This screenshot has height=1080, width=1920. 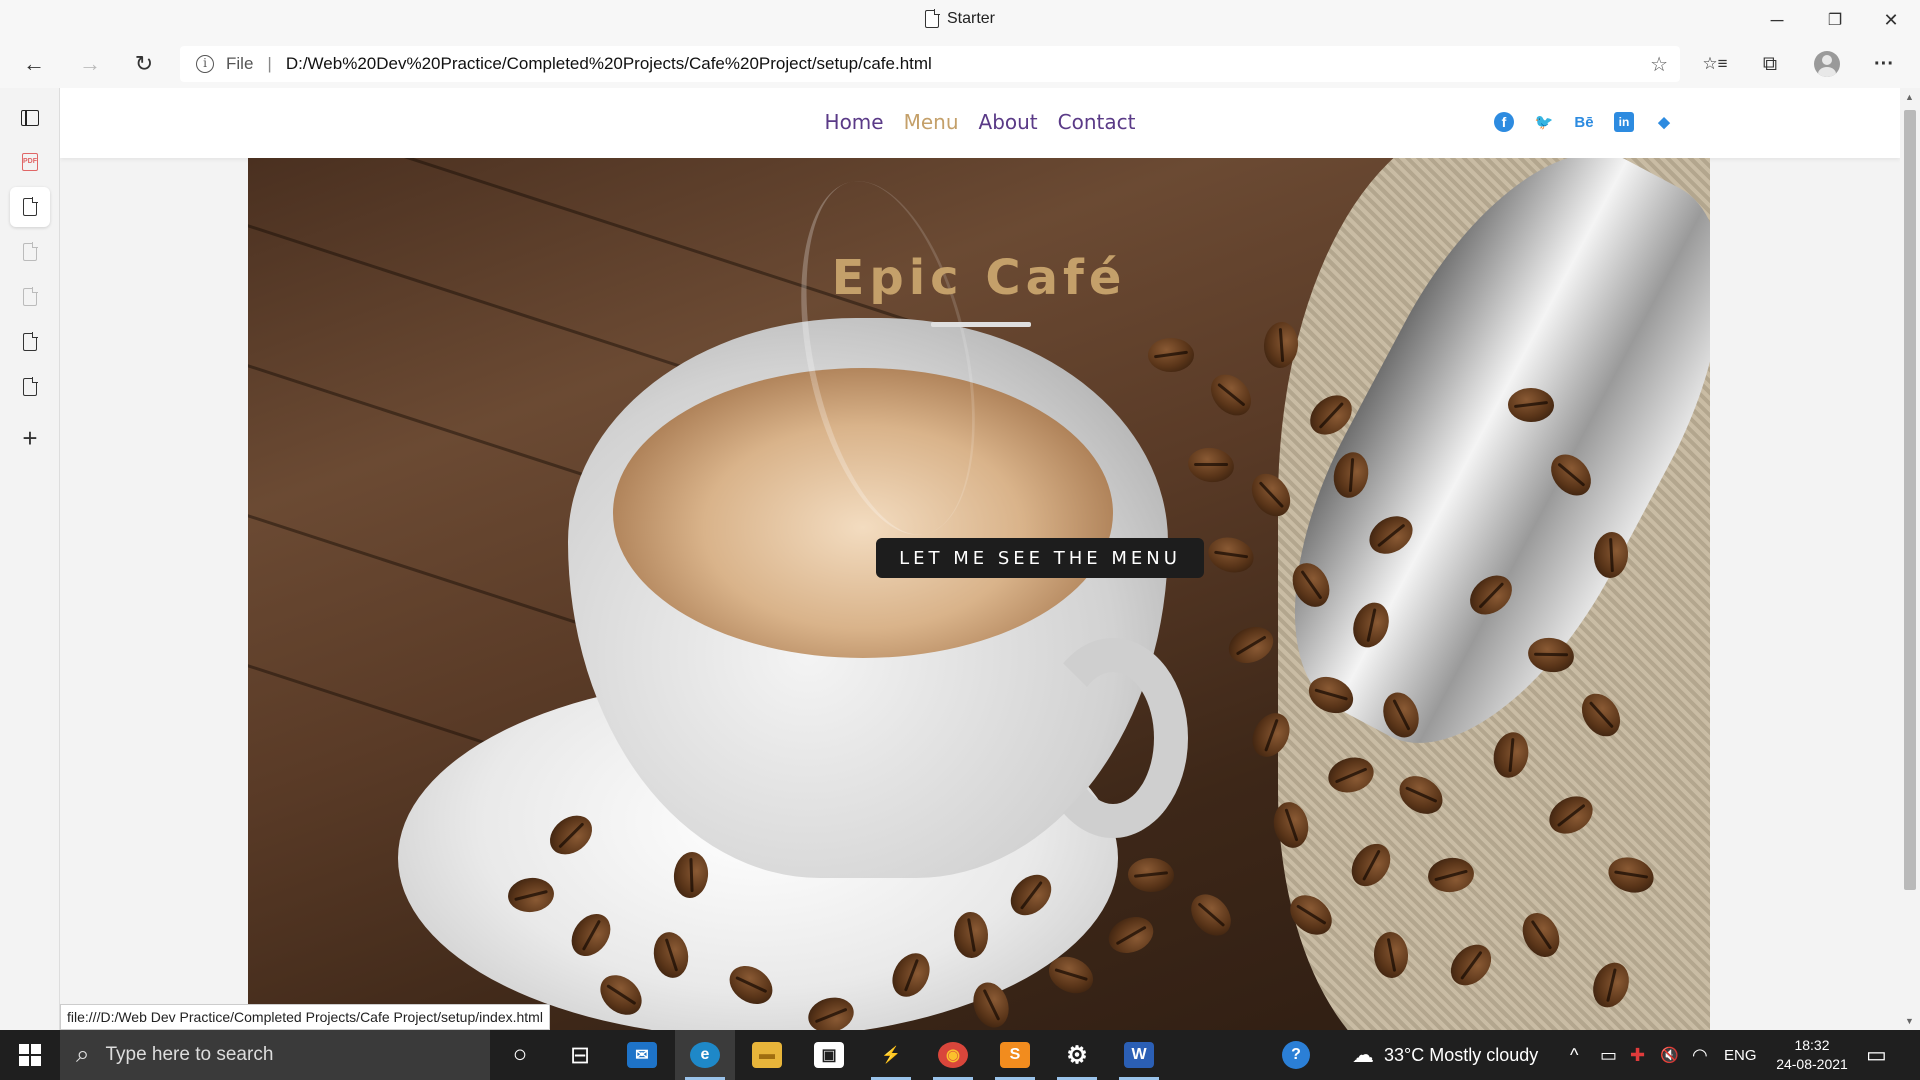 I want to click on info-icon: i, so click(x=205, y=64).